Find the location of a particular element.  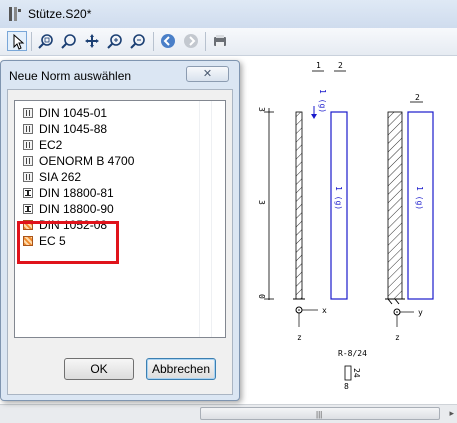

back-icon is located at coordinates (168, 41).